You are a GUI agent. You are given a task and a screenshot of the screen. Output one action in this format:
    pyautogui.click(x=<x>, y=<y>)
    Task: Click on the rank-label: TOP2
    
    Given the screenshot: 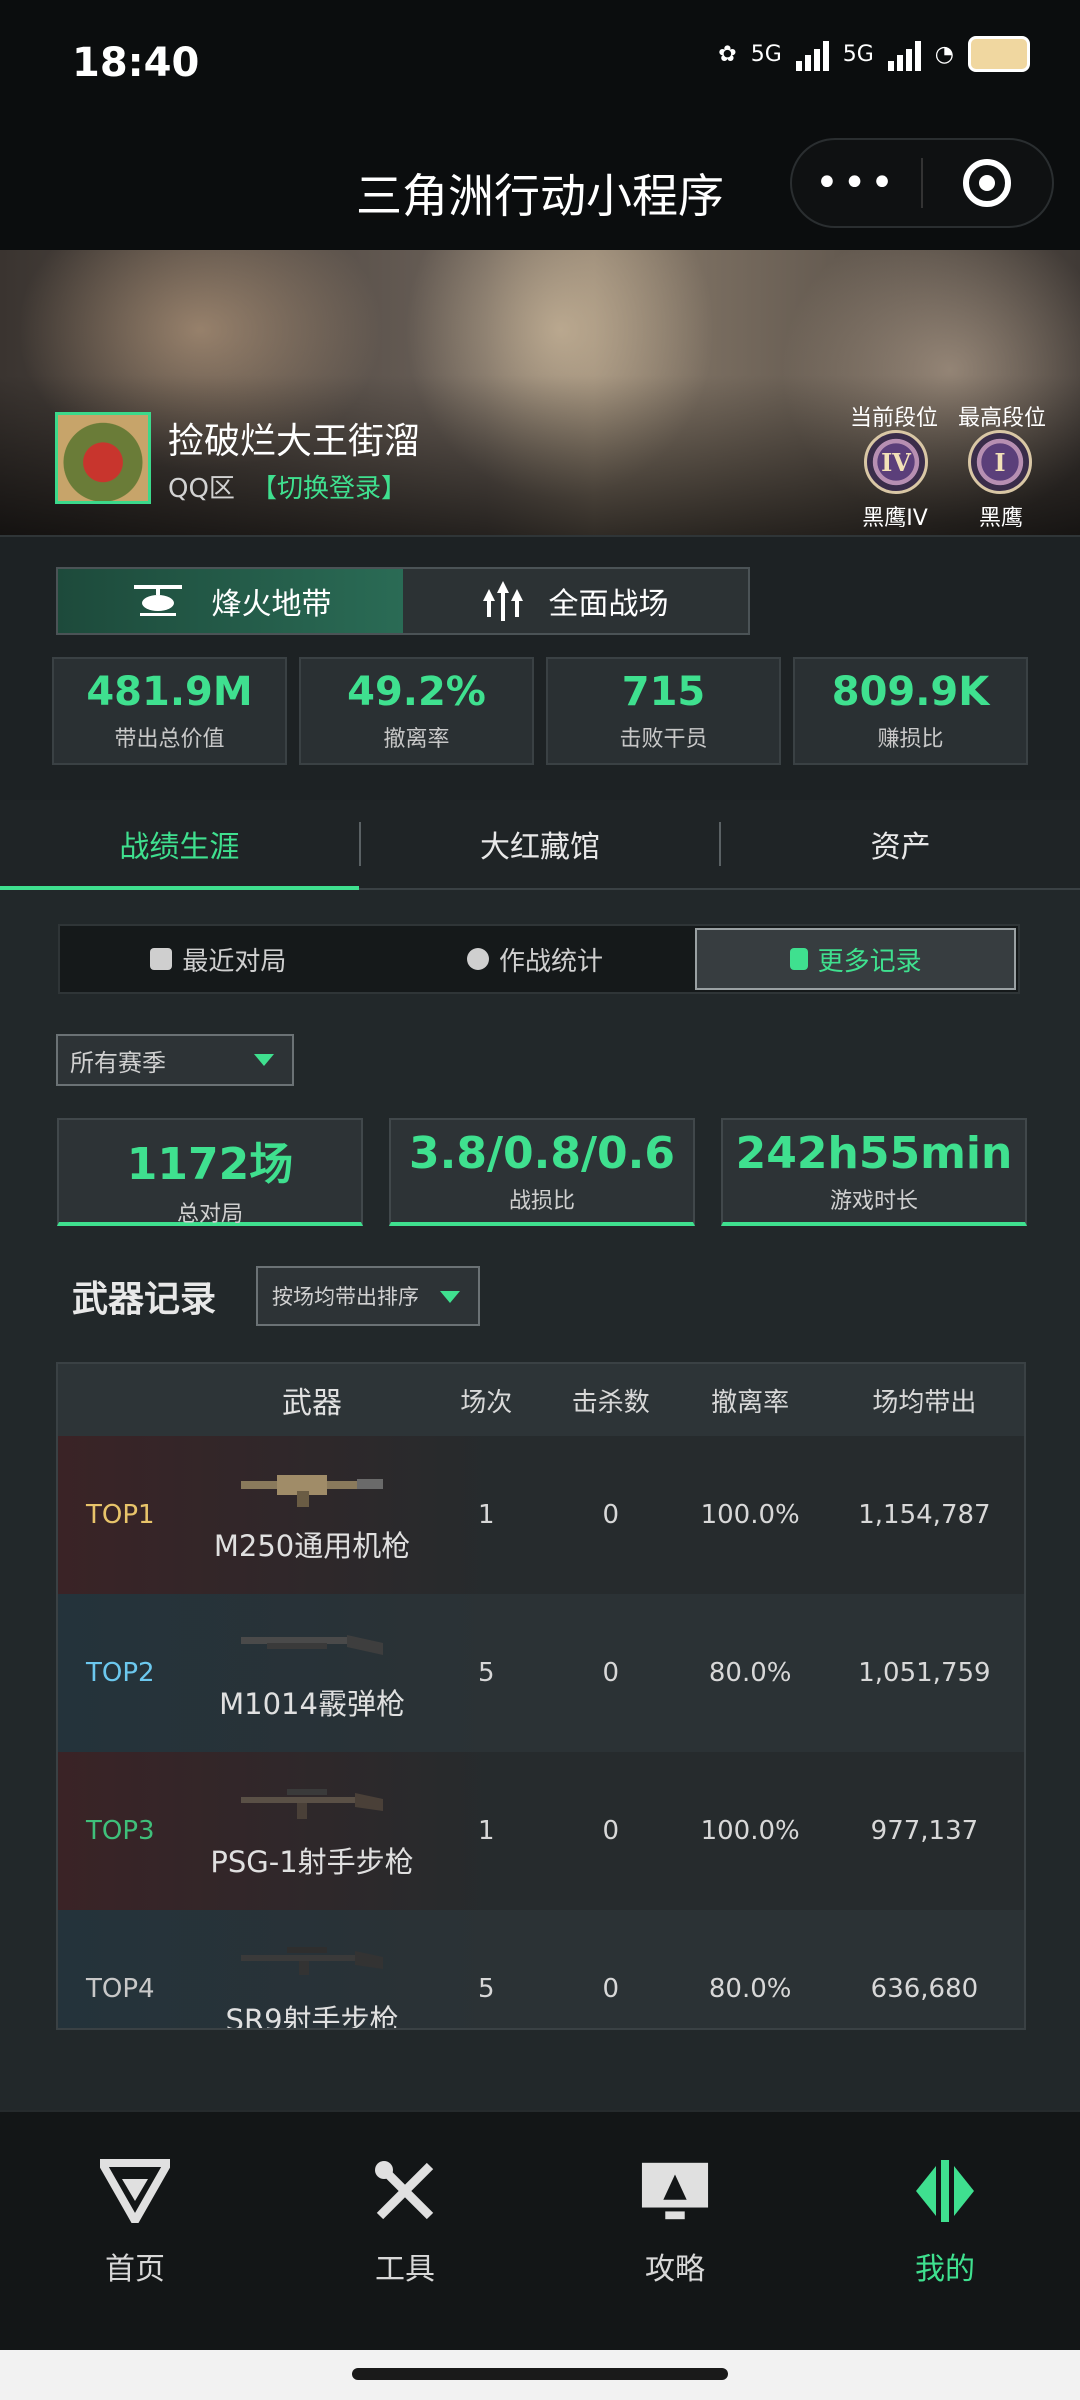 What is the action you would take?
    pyautogui.click(x=120, y=1673)
    